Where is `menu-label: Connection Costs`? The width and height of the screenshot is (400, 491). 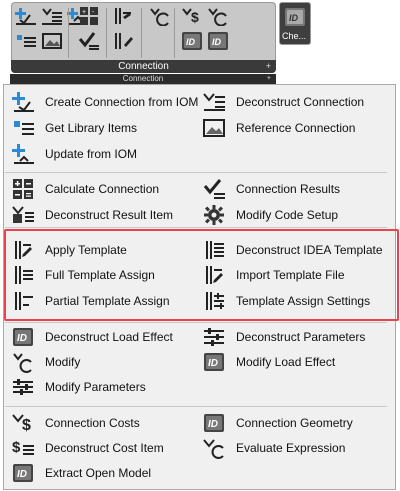 menu-label: Connection Costs is located at coordinates (92, 423).